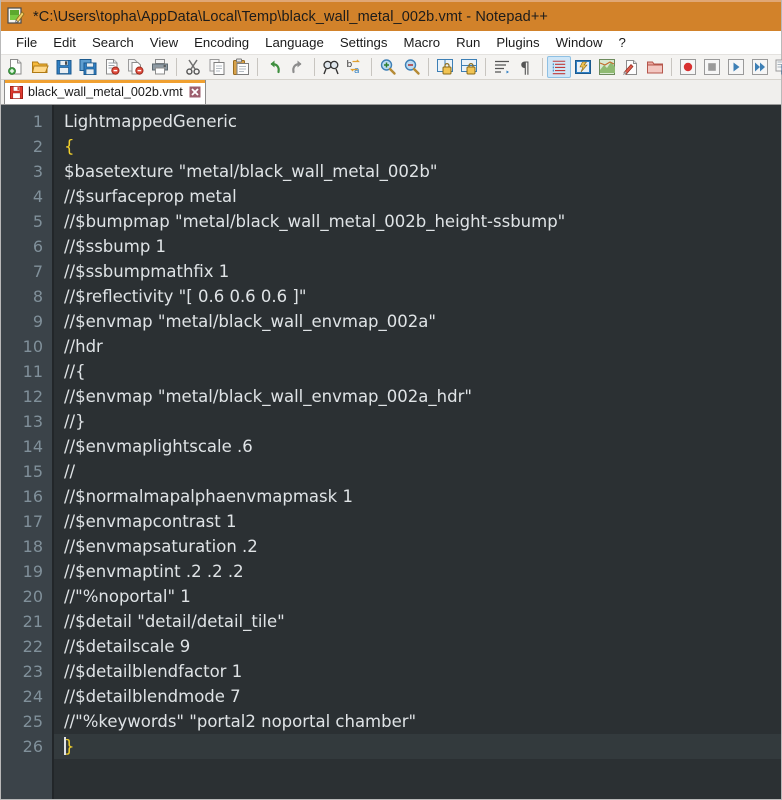 Image resolution: width=782 pixels, height=800 pixels. Describe the element at coordinates (75, 371) in the screenshot. I see `code-line: //{` at that location.